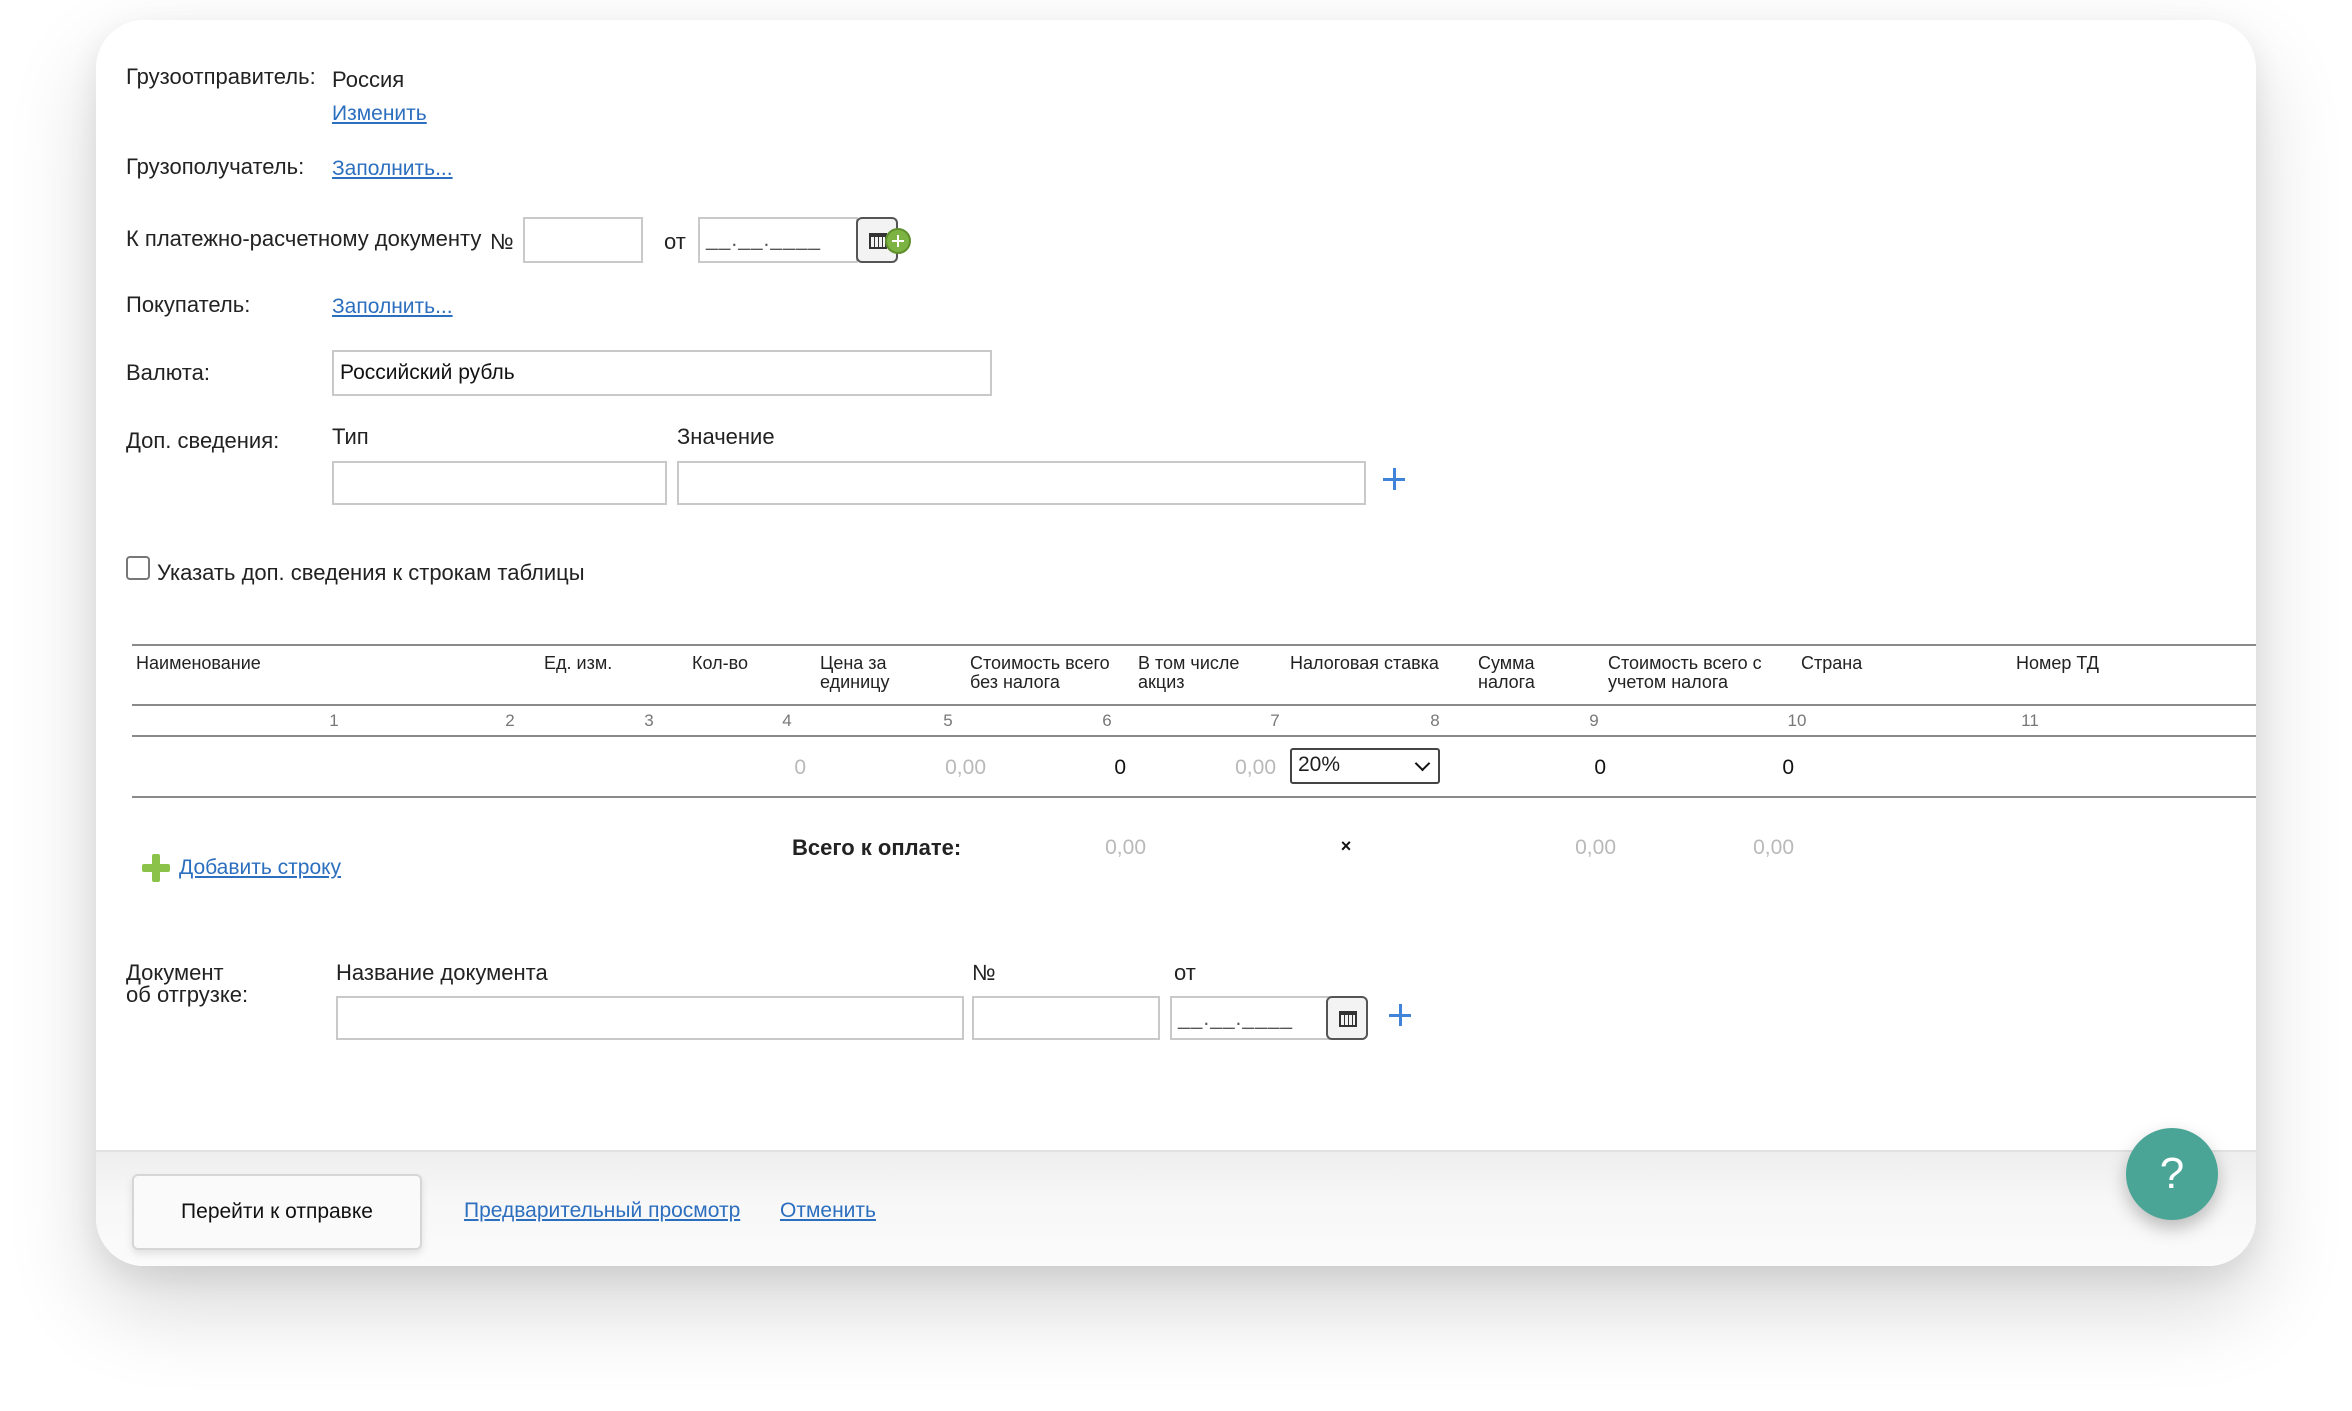  Describe the element at coordinates (1107, 720) in the screenshot. I see `col-number-6: 6` at that location.